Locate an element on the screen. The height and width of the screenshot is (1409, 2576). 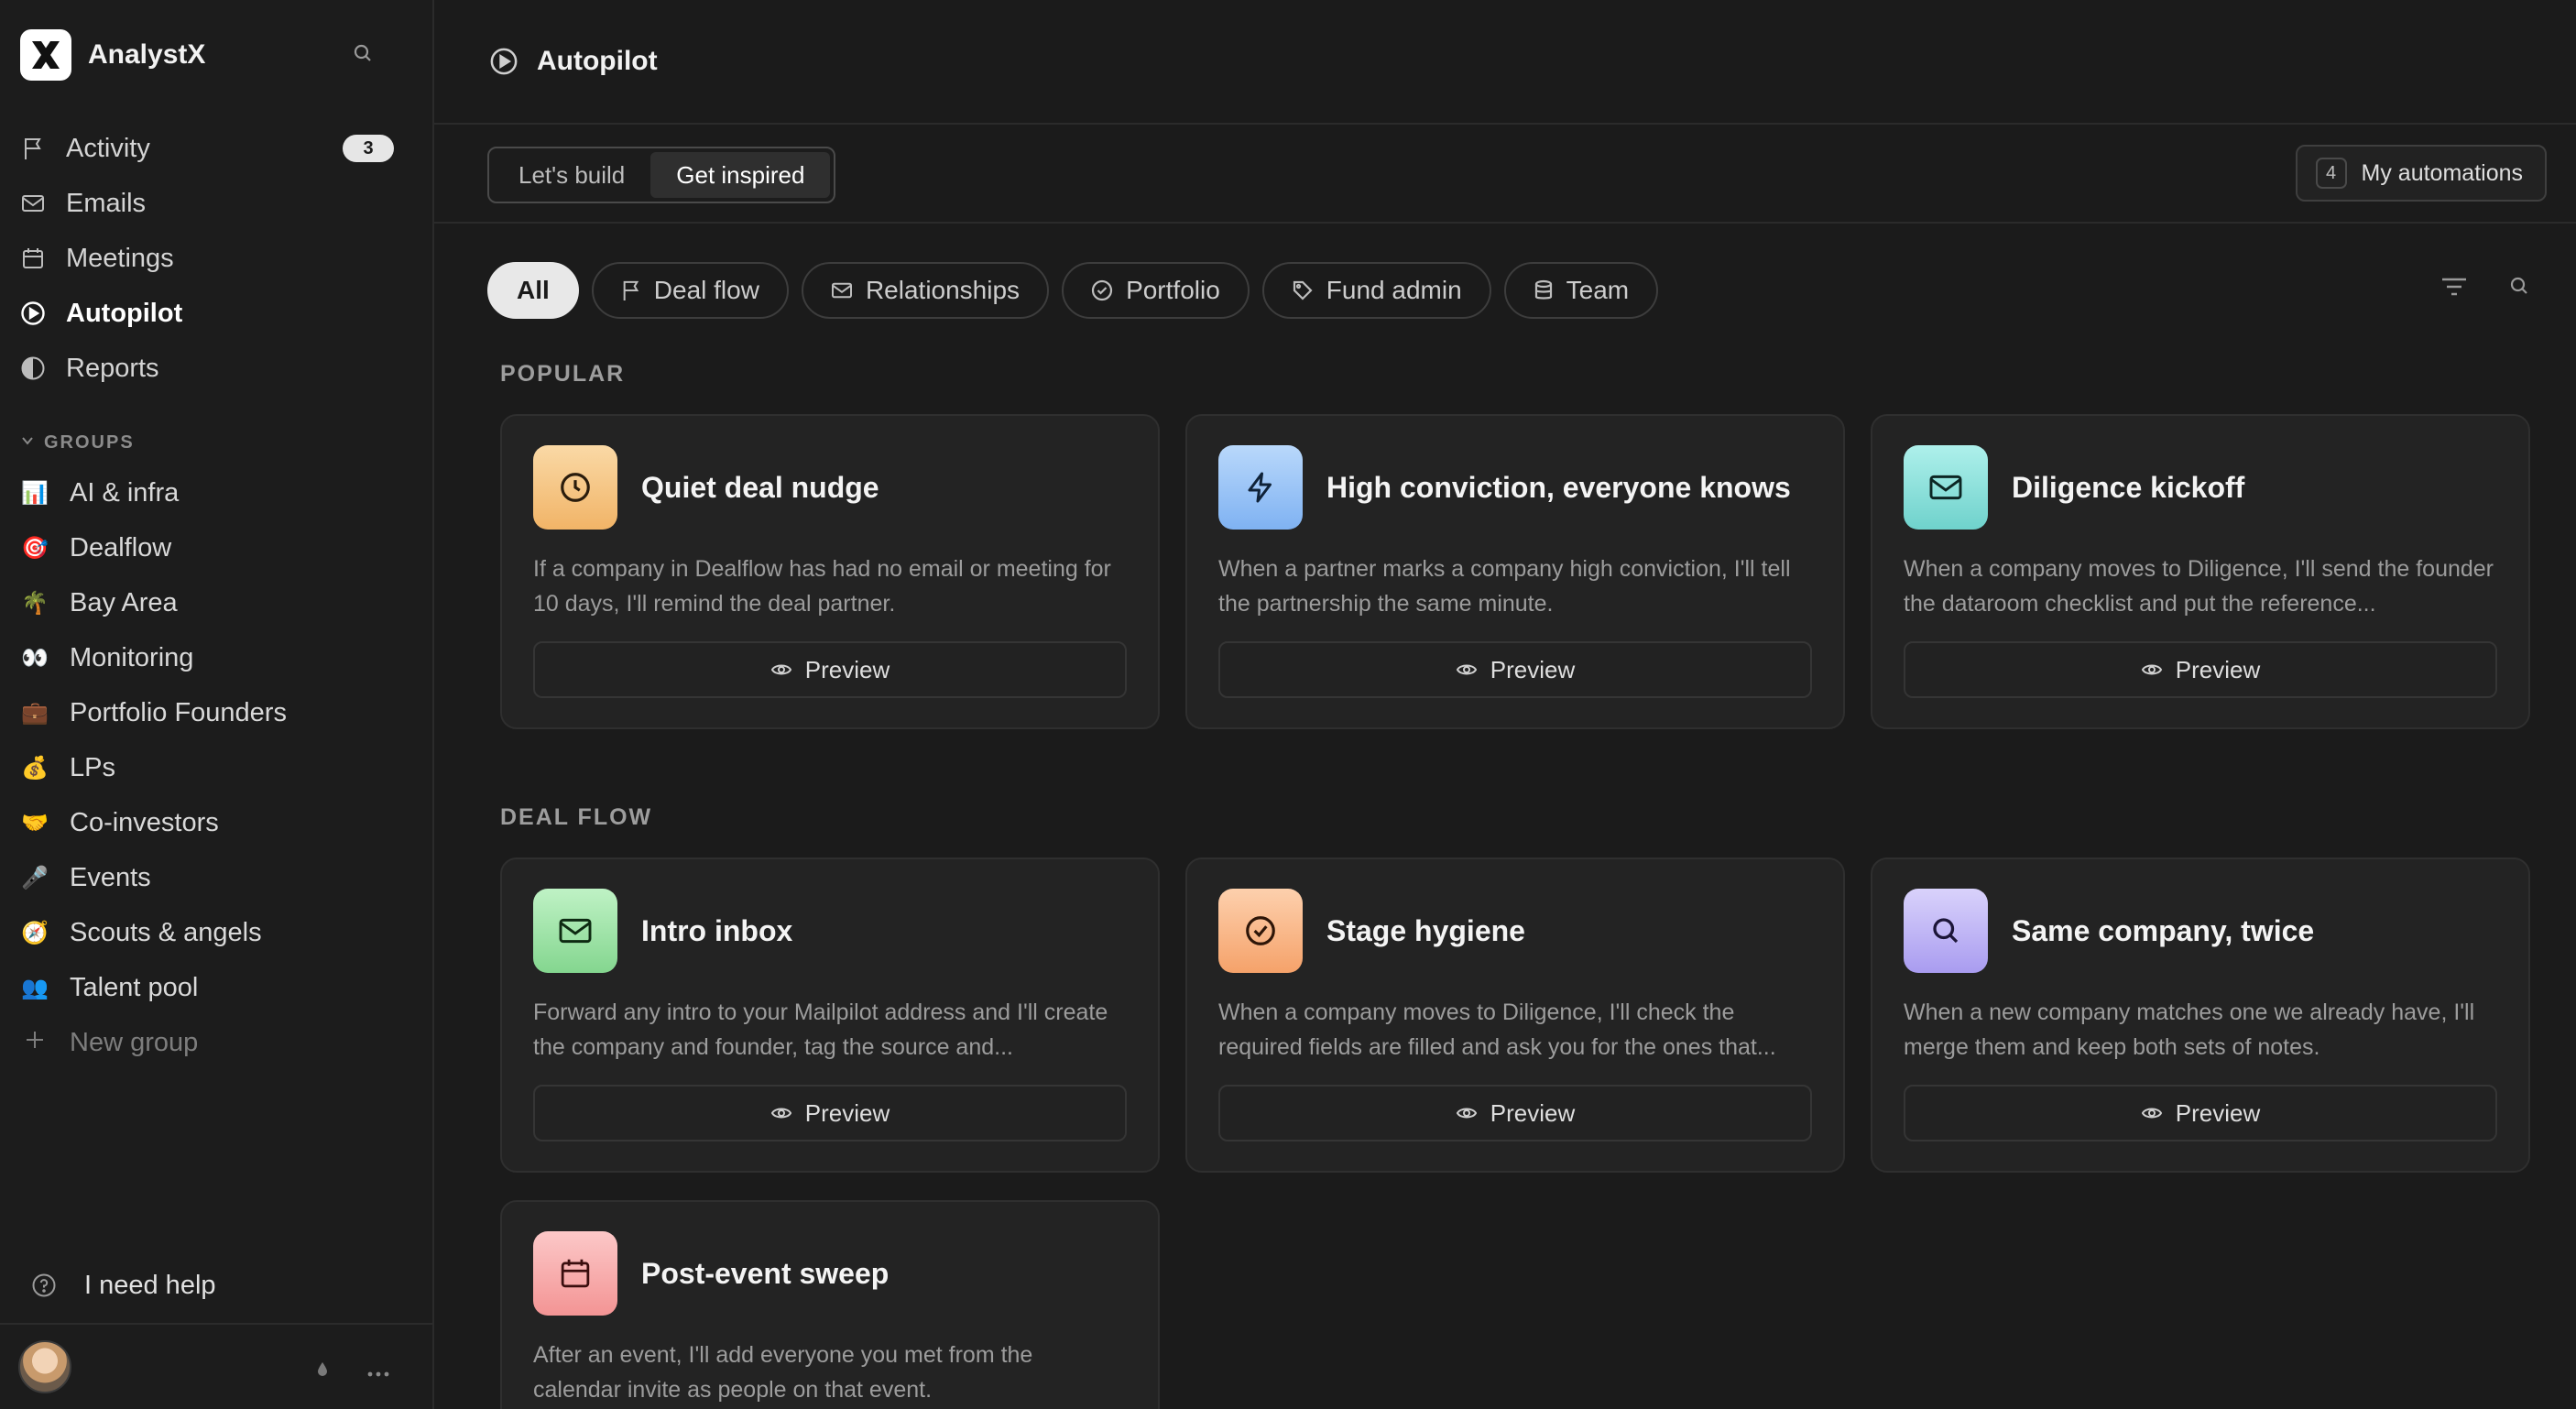
plus-icon is located at coordinates (35, 1043).